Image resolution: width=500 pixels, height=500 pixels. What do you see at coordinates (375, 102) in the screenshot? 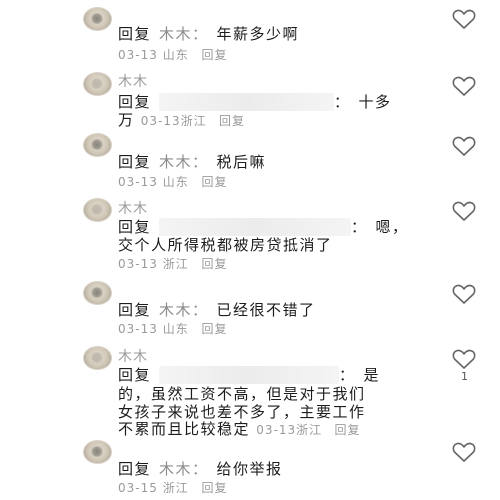
I see `reply-body: 十多` at bounding box center [375, 102].